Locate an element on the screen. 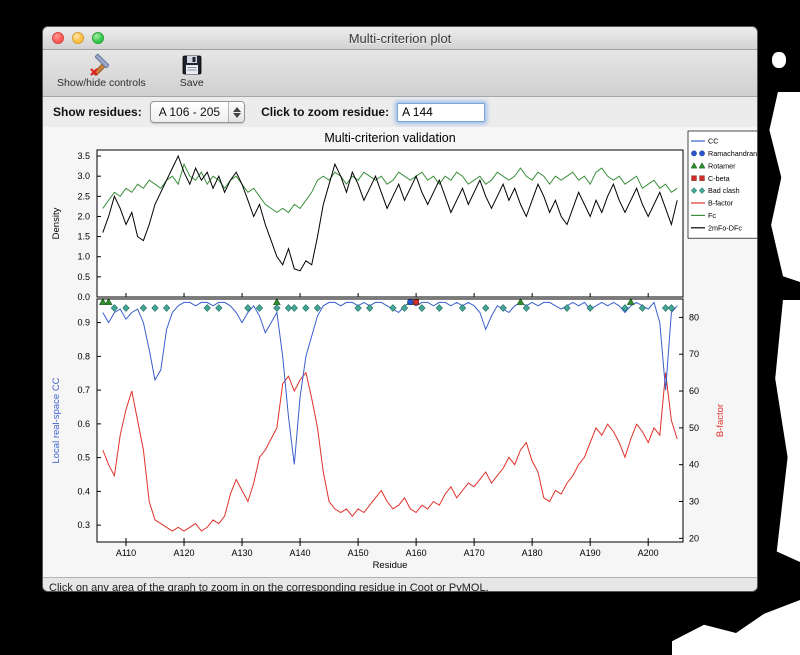 This screenshot has height=655, width=800. toolbar: Show/hide controls Save is located at coordinates (400, 73).